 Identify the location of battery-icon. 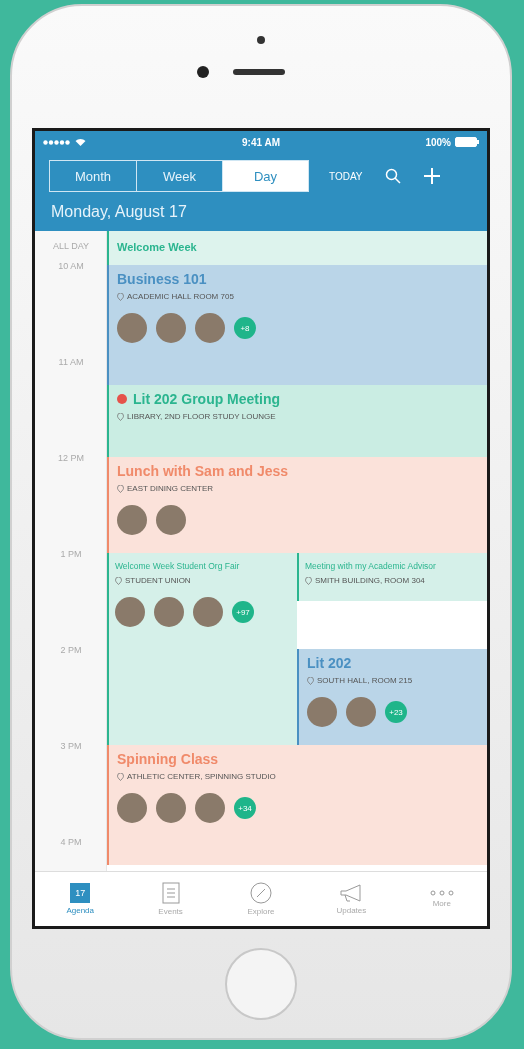
(467, 142).